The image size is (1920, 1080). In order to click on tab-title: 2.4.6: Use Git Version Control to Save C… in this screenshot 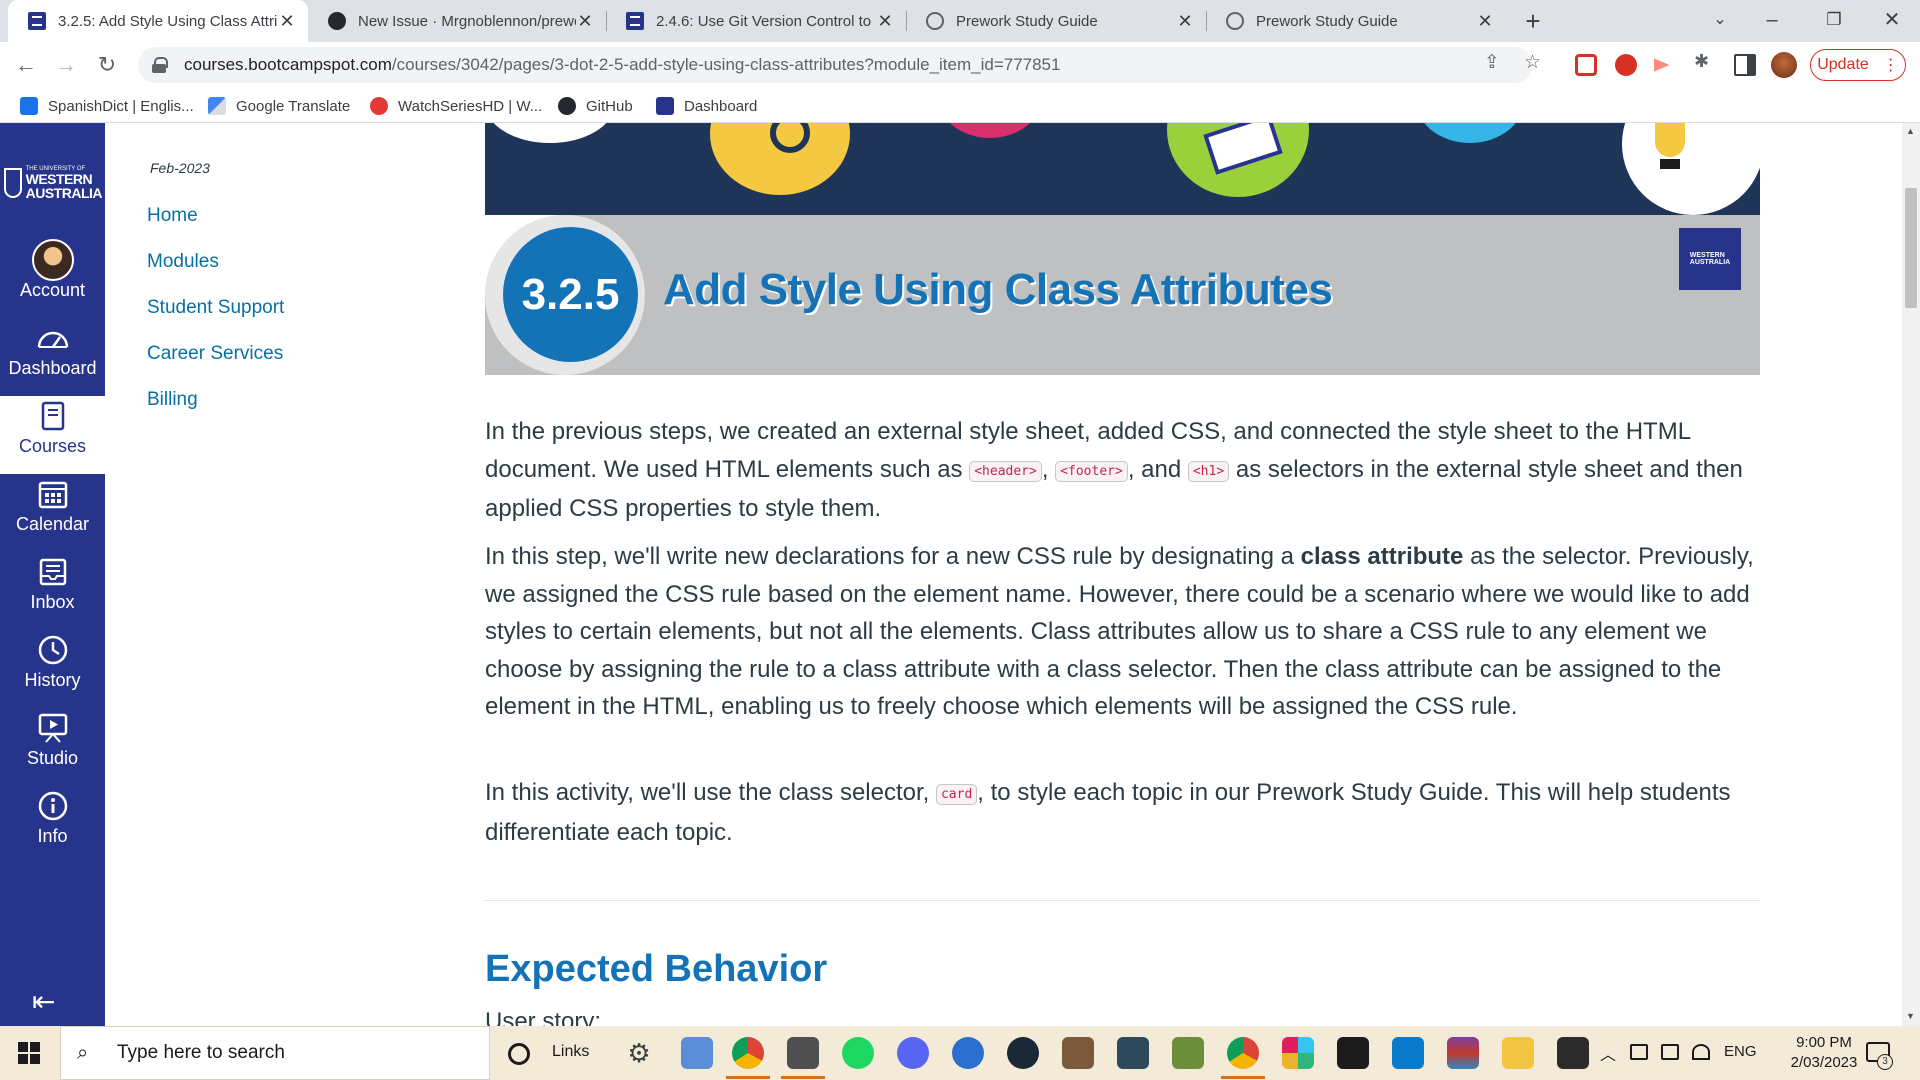, I will do `click(766, 21)`.